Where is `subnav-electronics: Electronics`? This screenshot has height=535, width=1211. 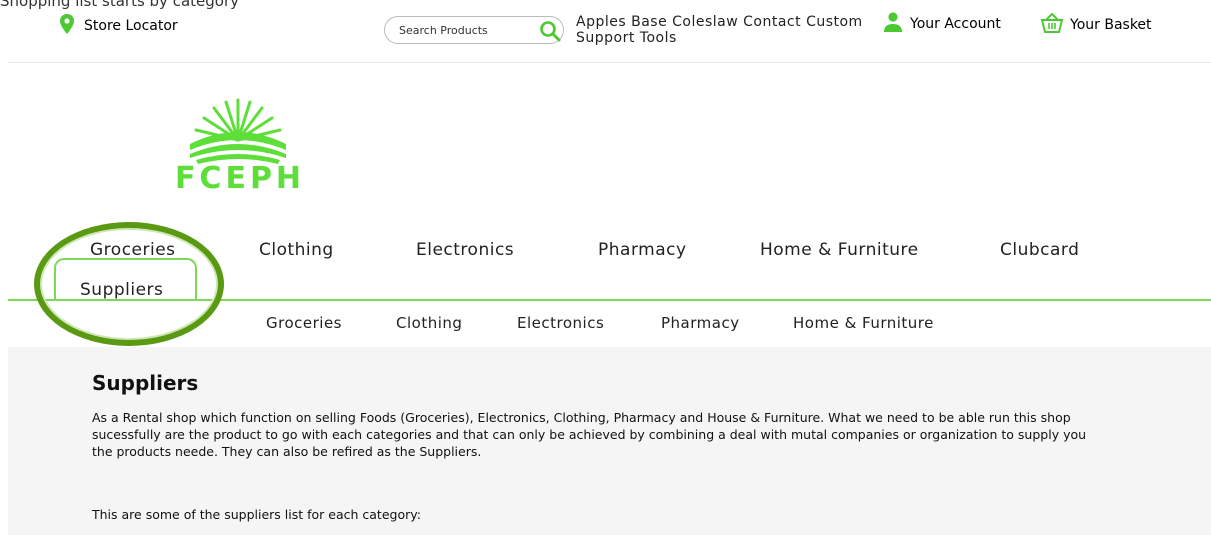
subnav-electronics: Electronics is located at coordinates (560, 323).